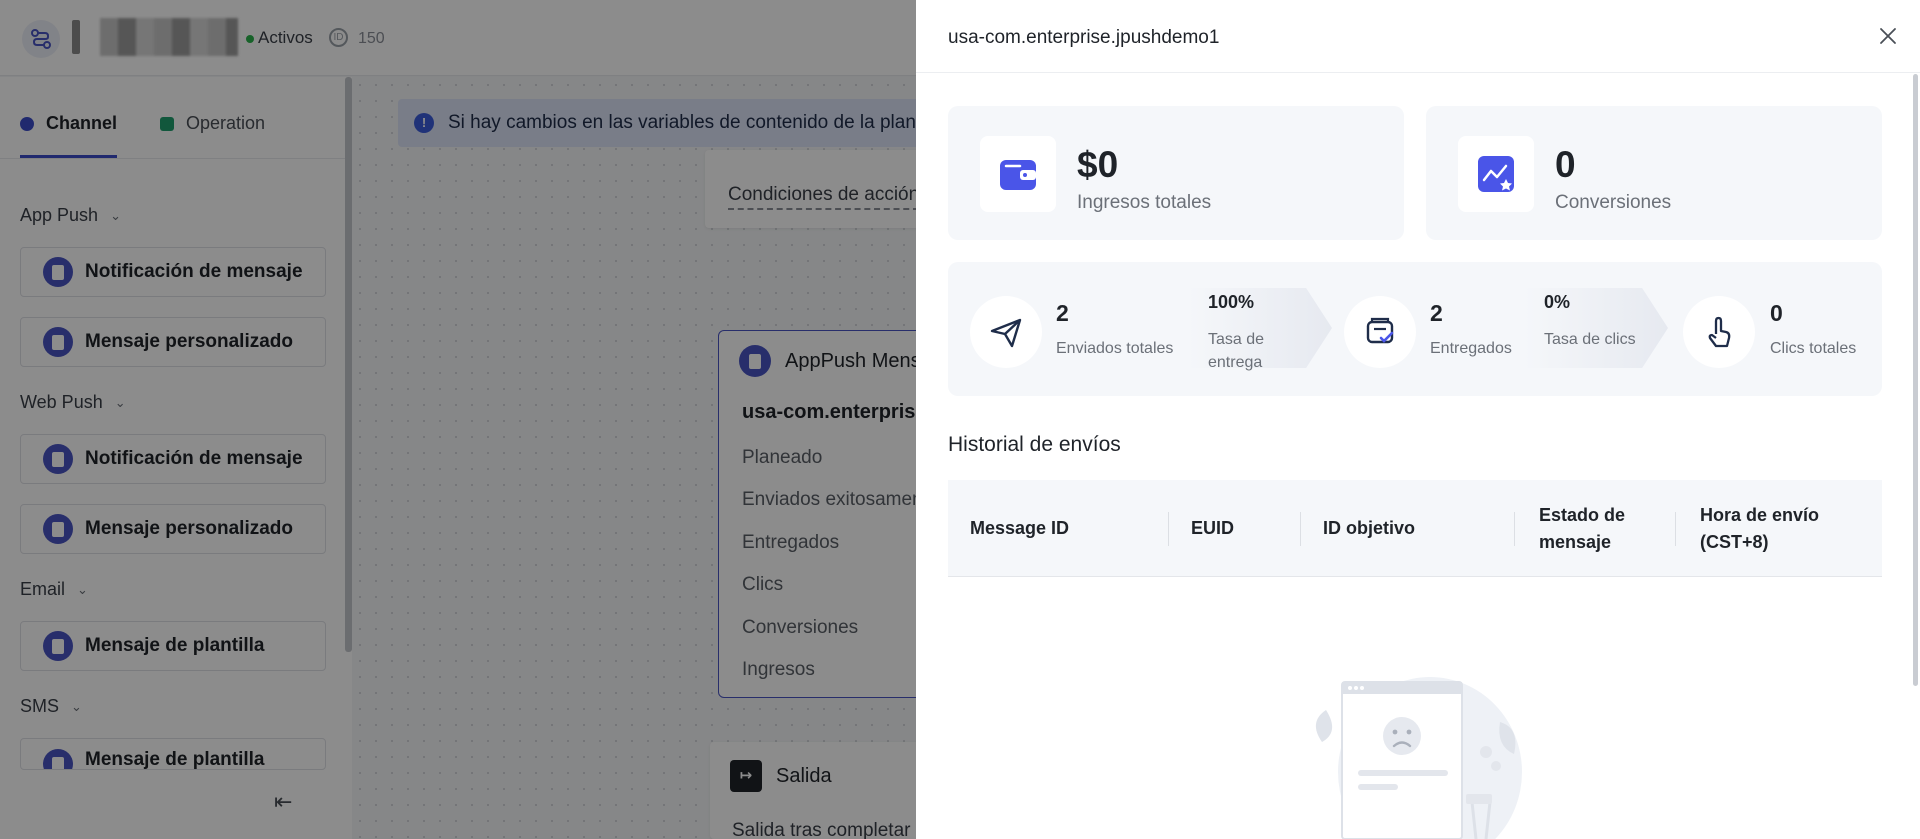 The height and width of the screenshot is (839, 1920). What do you see at coordinates (1582, 528) in the screenshot?
I see `column-header: Estado de mensaje` at bounding box center [1582, 528].